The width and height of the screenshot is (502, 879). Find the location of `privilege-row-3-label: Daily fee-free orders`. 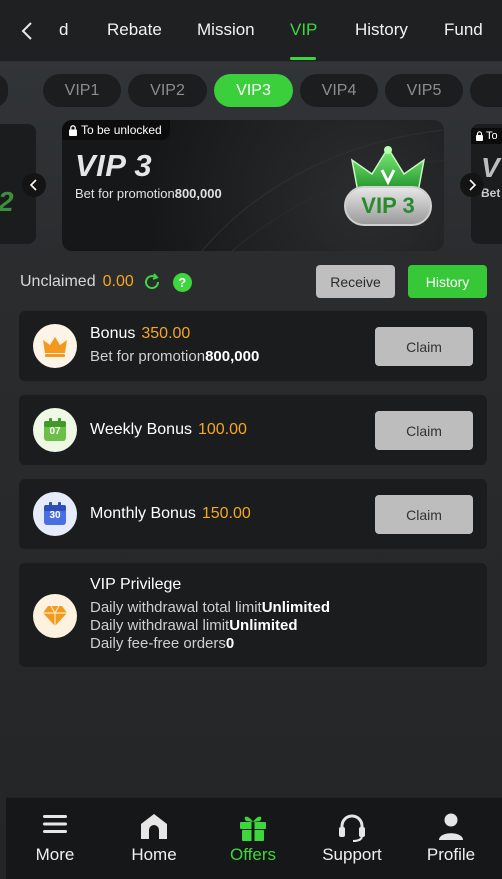

privilege-row-3-label: Daily fee-free orders is located at coordinates (158, 643).